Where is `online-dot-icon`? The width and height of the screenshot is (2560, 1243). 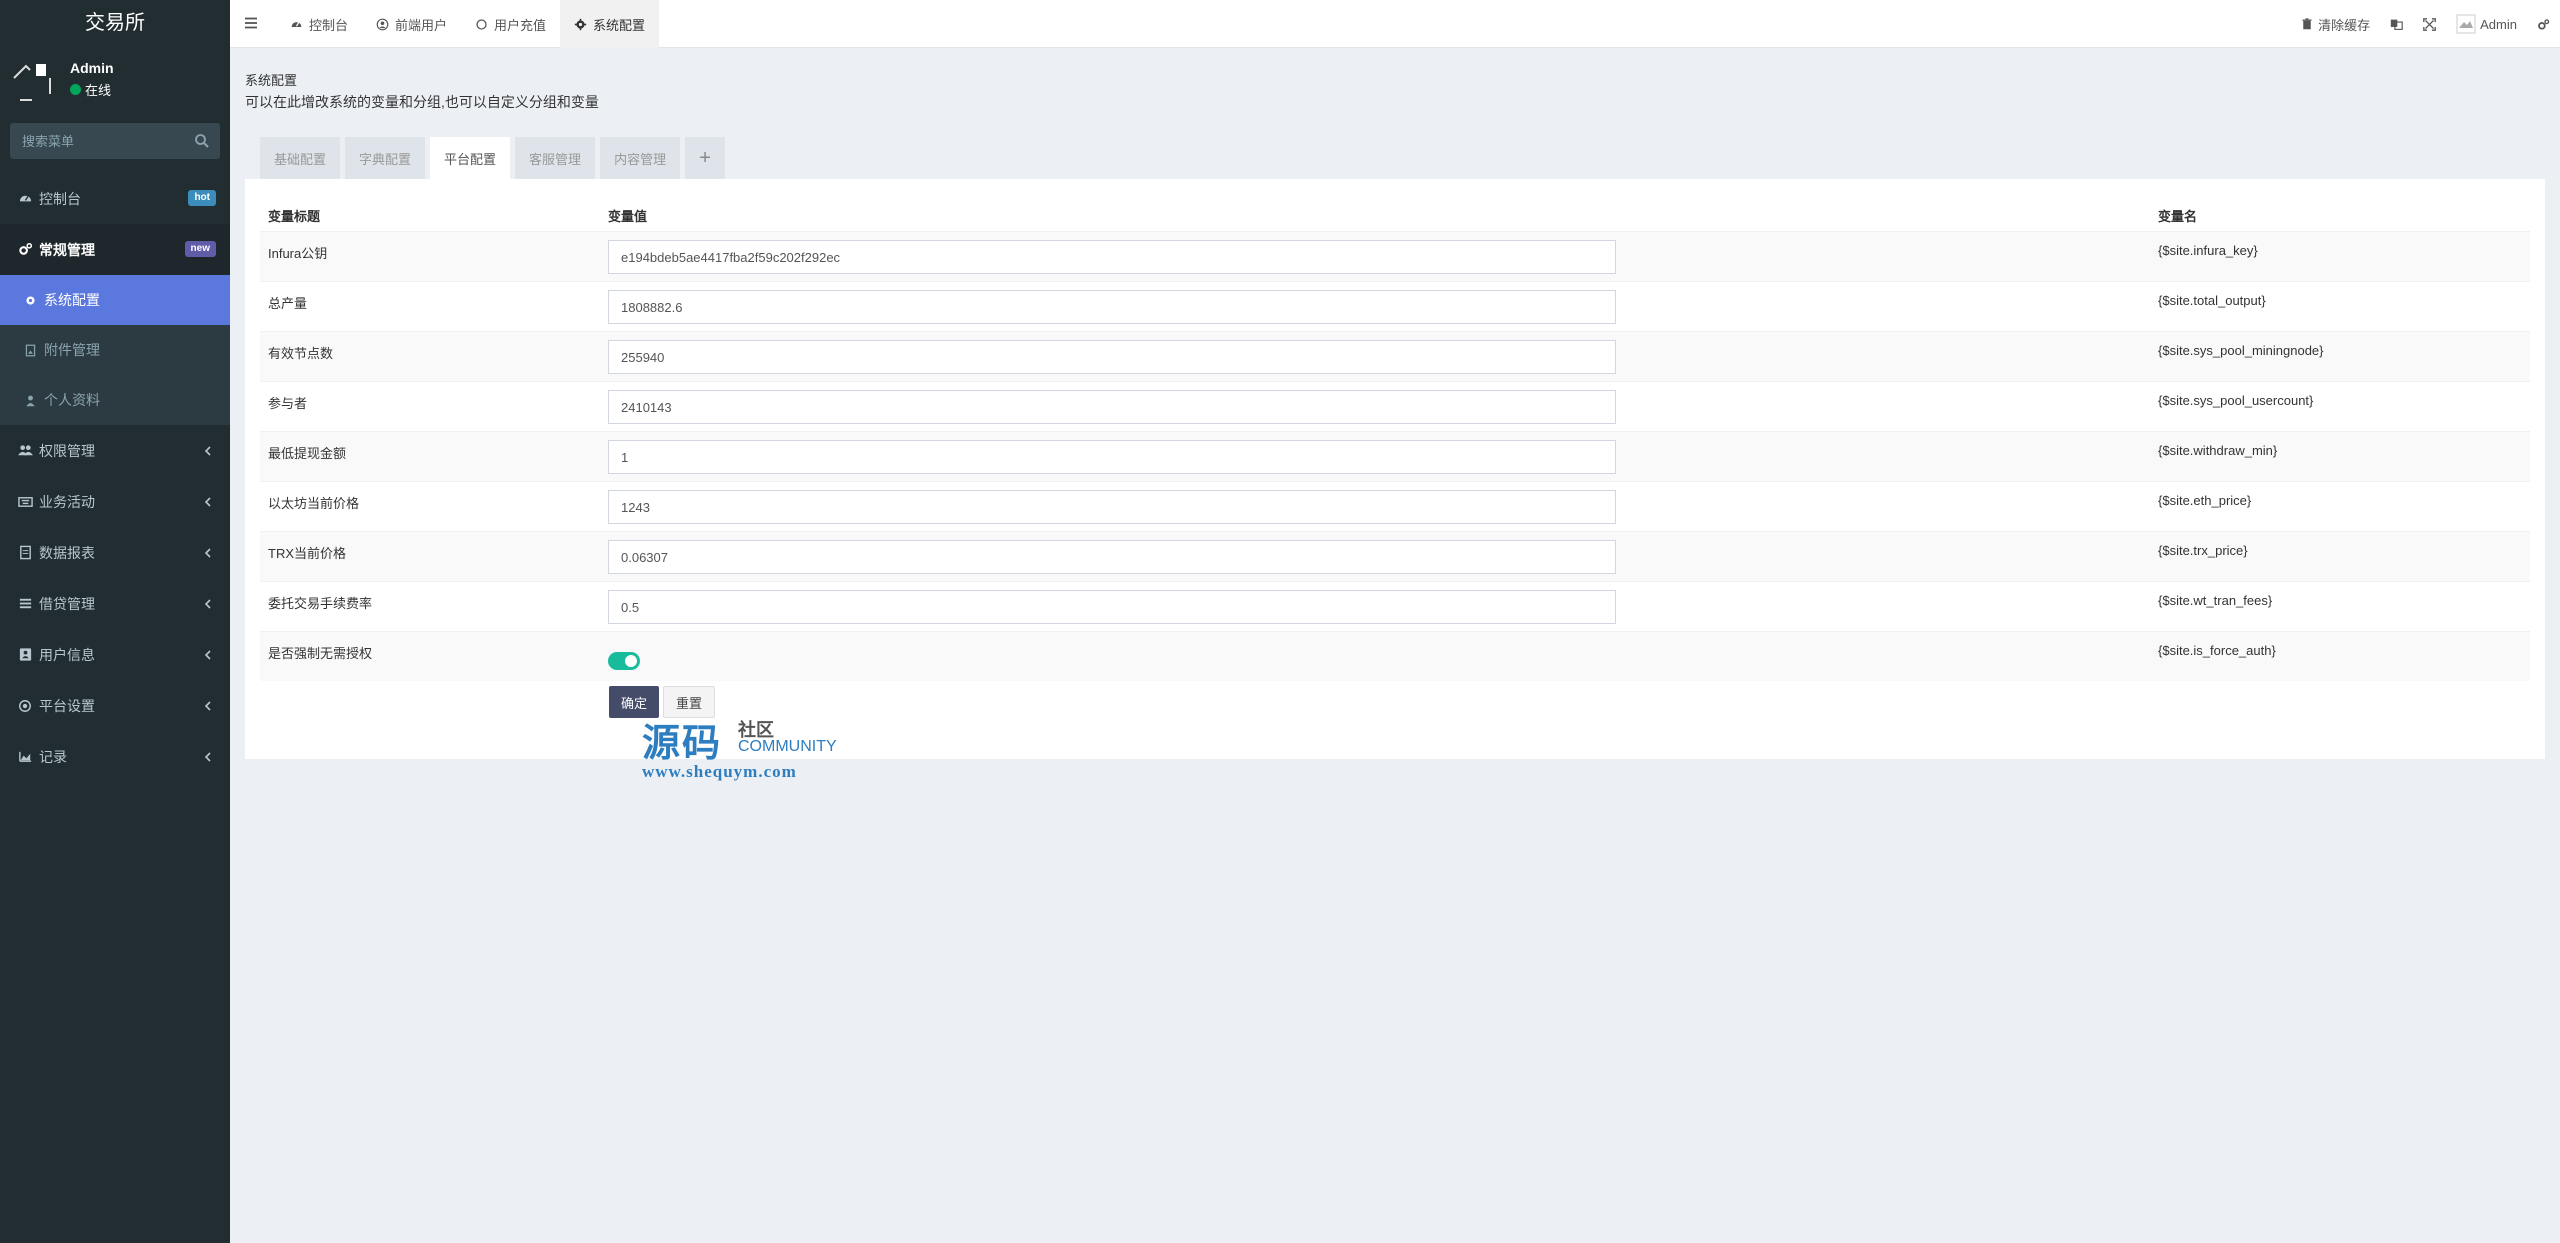
online-dot-icon is located at coordinates (75, 89).